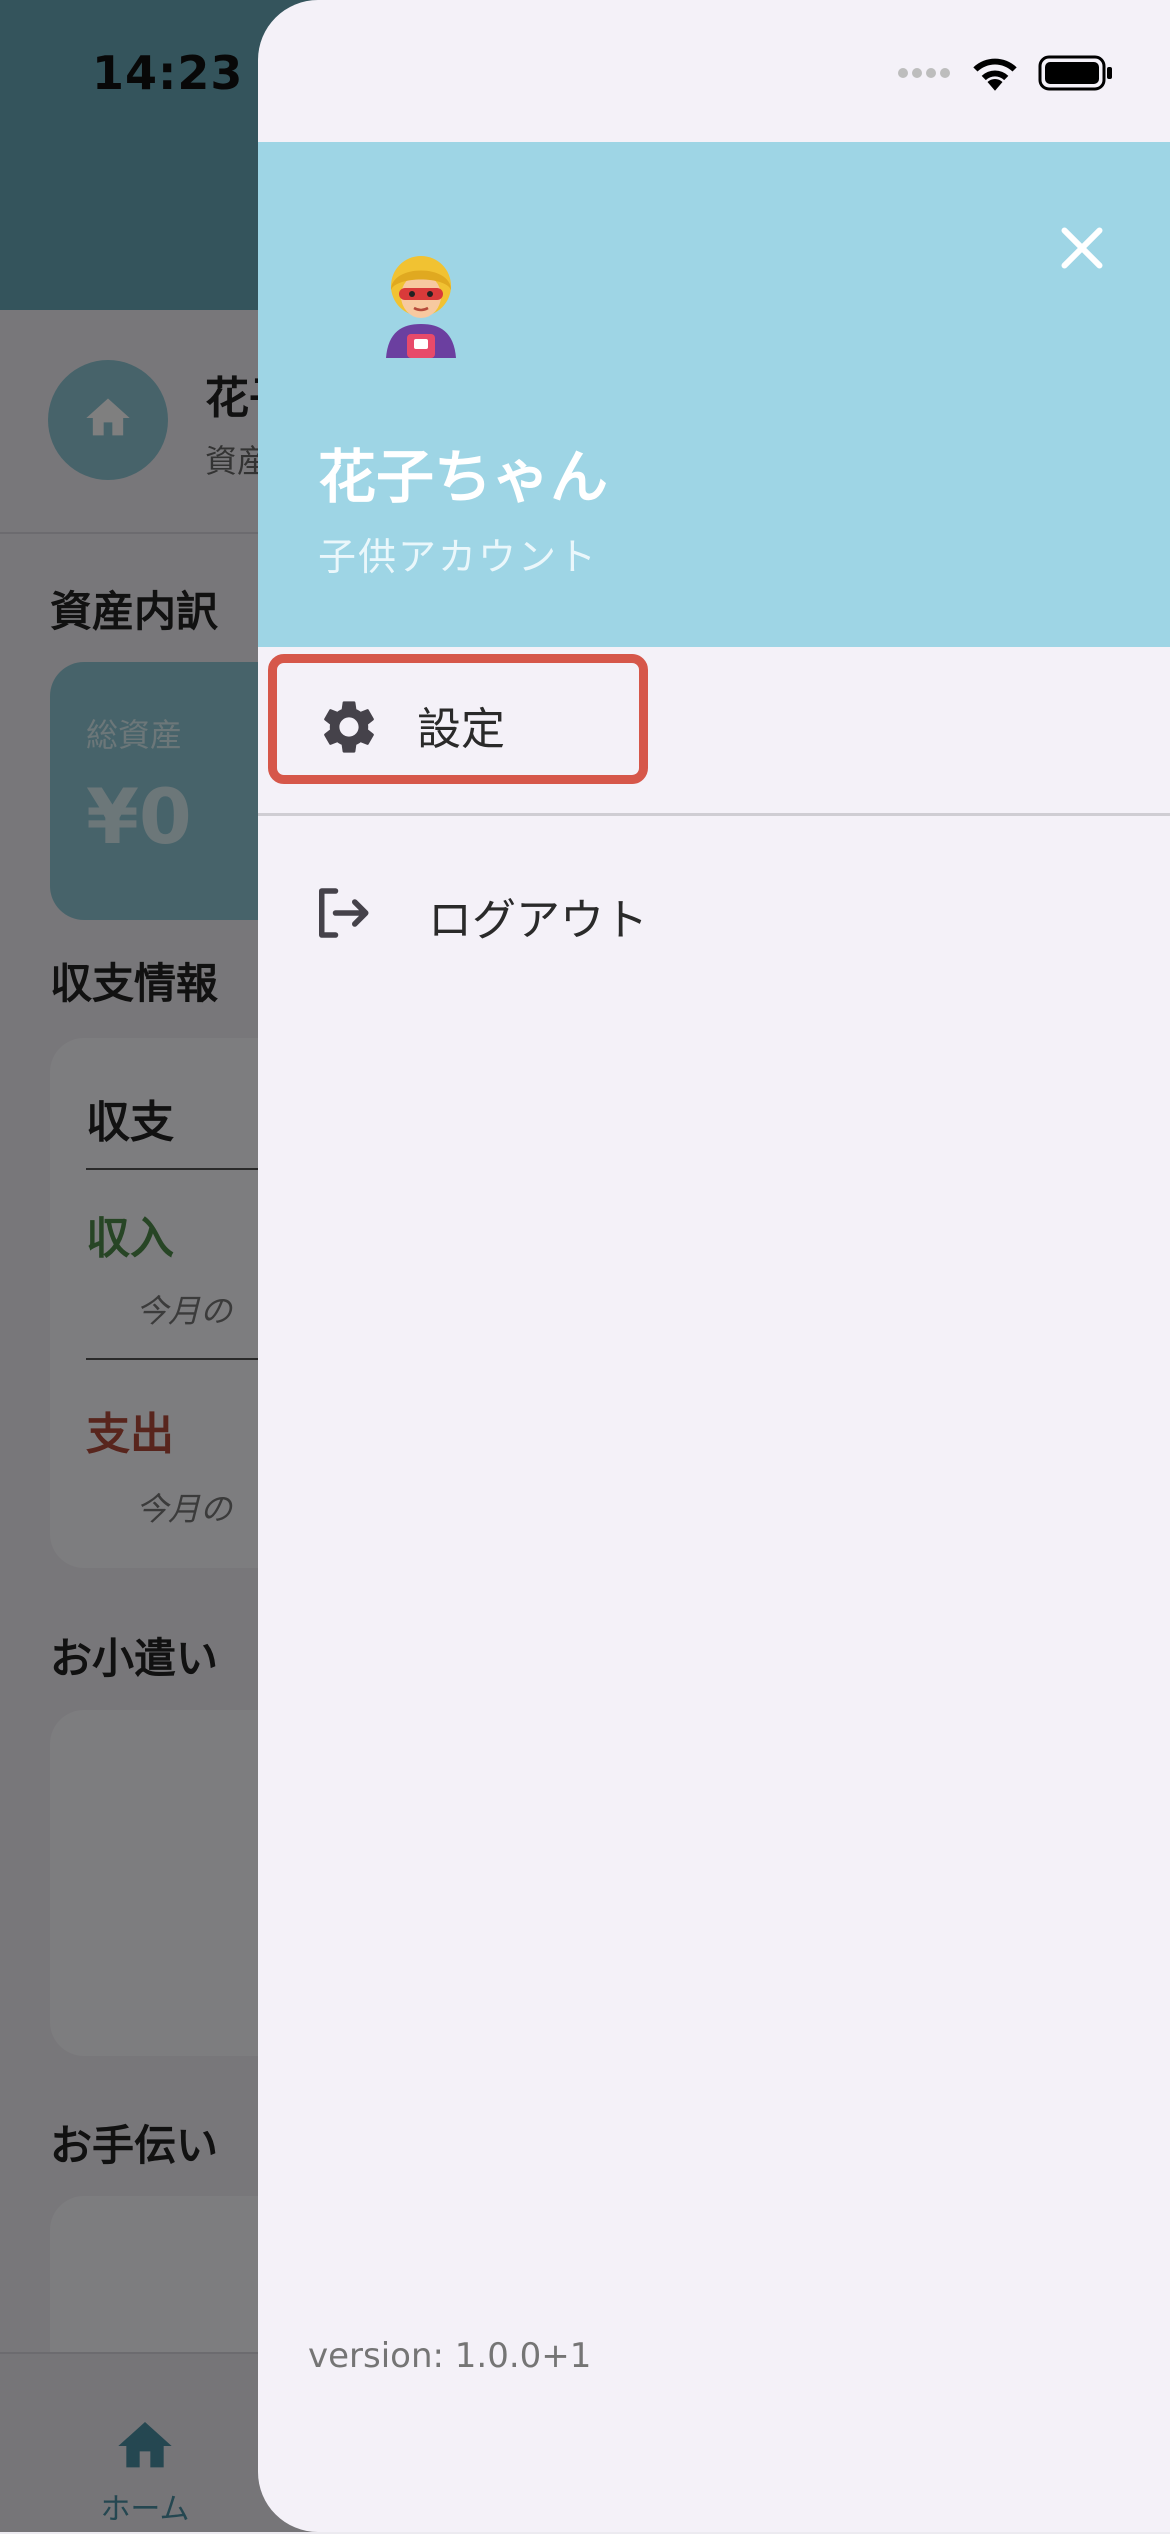  I want to click on drawer-user-name: 花子ちゃん, so click(463, 477).